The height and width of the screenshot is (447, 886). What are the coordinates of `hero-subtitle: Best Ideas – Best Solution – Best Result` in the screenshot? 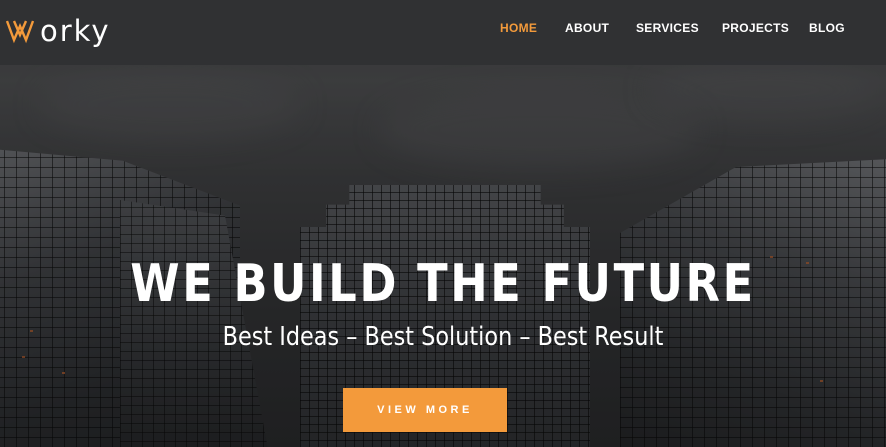 It's located at (443, 337).